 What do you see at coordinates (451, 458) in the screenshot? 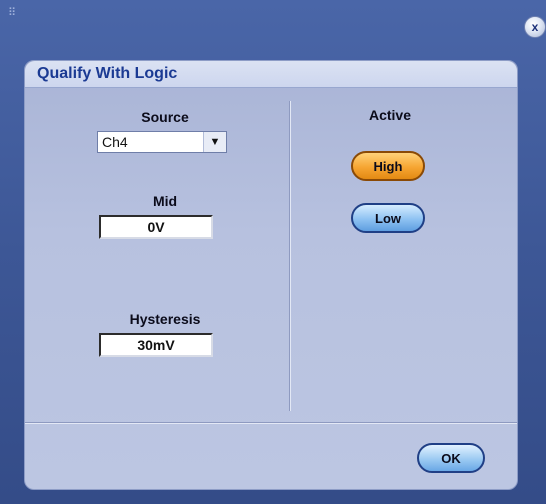
I see `ok-button: OK` at bounding box center [451, 458].